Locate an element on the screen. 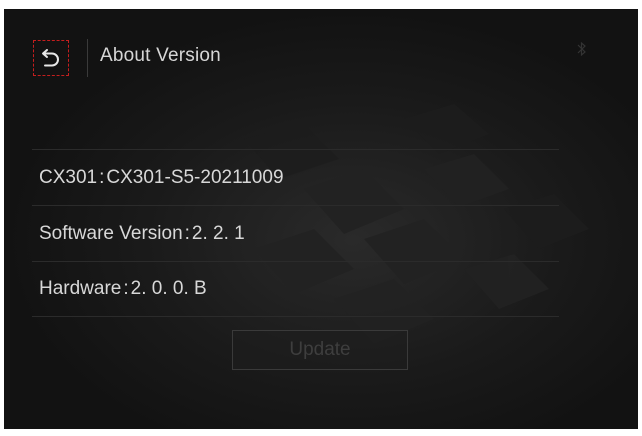 The image size is (642, 436). page-title: About Version is located at coordinates (160, 55).